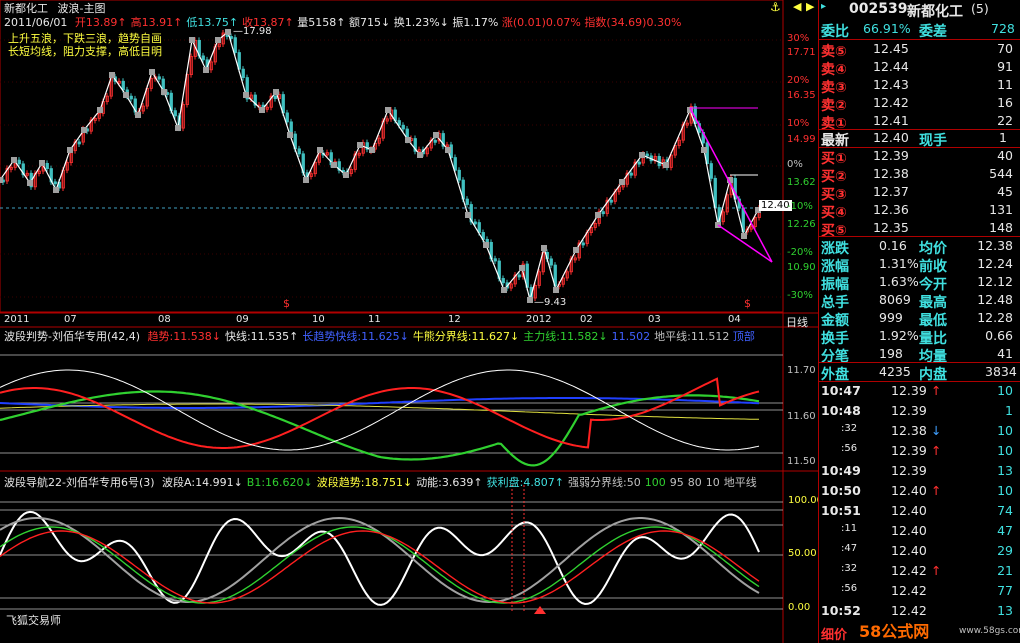  What do you see at coordinates (1001, 371) in the screenshot?
I see `inner-value: 3834` at bounding box center [1001, 371].